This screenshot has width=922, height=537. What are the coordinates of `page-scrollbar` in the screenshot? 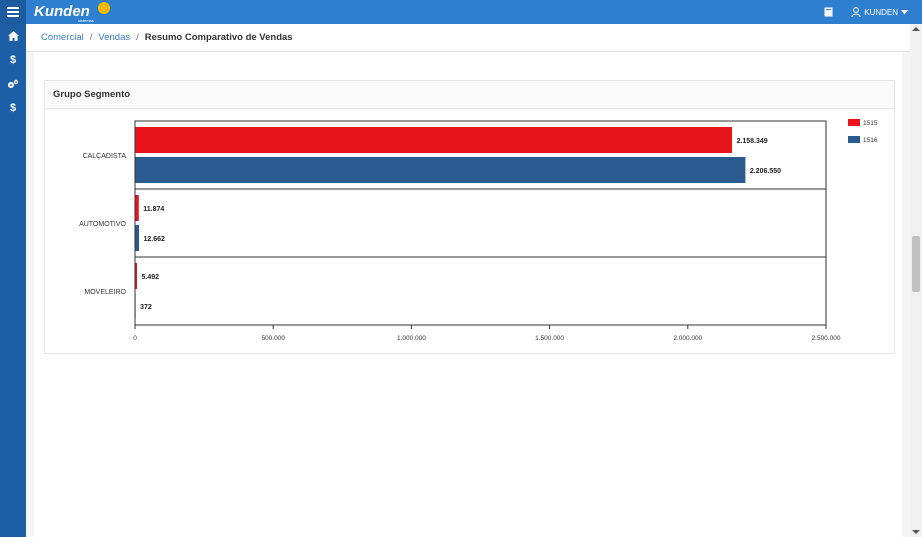 It's located at (916, 280).